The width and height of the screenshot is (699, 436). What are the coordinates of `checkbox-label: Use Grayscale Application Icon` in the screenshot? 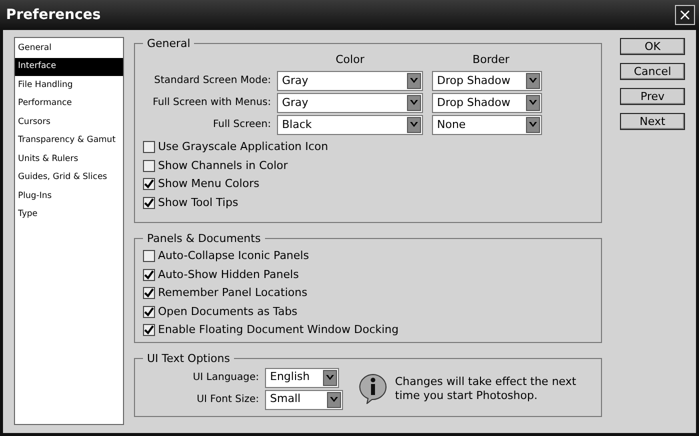 It's located at (243, 147).